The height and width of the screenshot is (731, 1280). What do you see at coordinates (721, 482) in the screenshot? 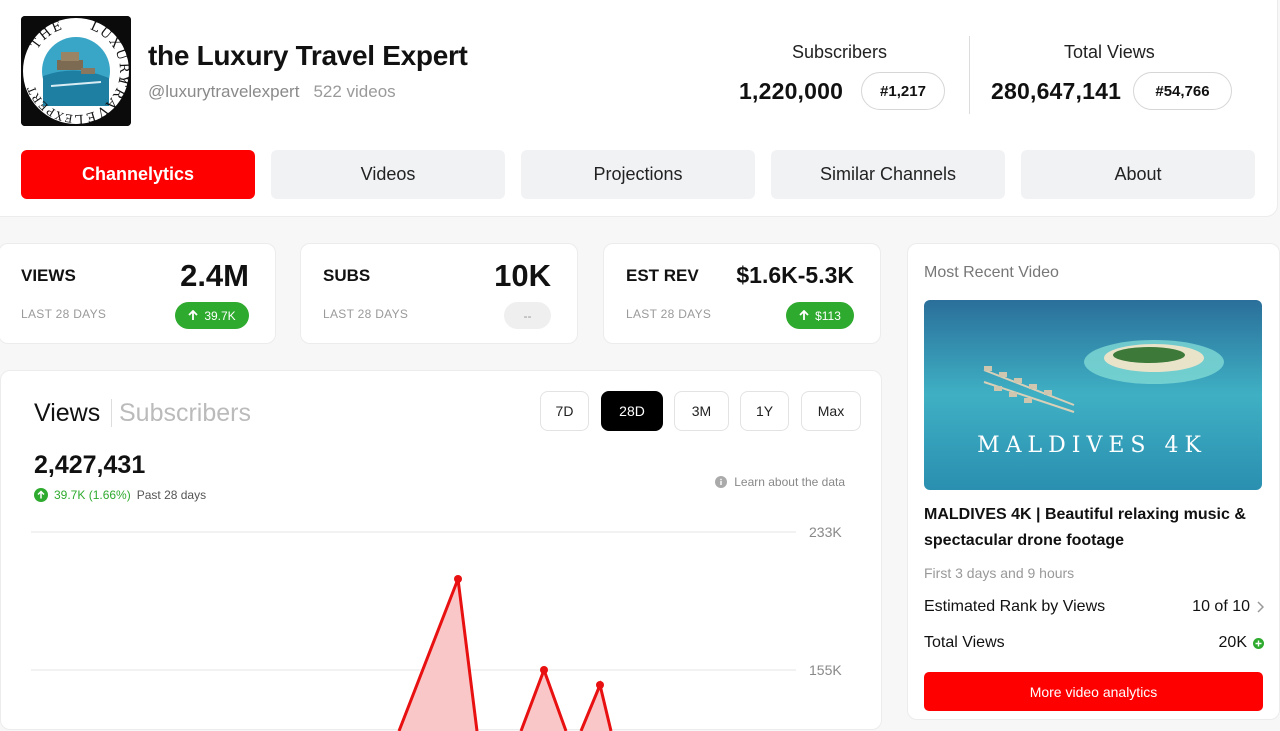
I see `info-icon` at bounding box center [721, 482].